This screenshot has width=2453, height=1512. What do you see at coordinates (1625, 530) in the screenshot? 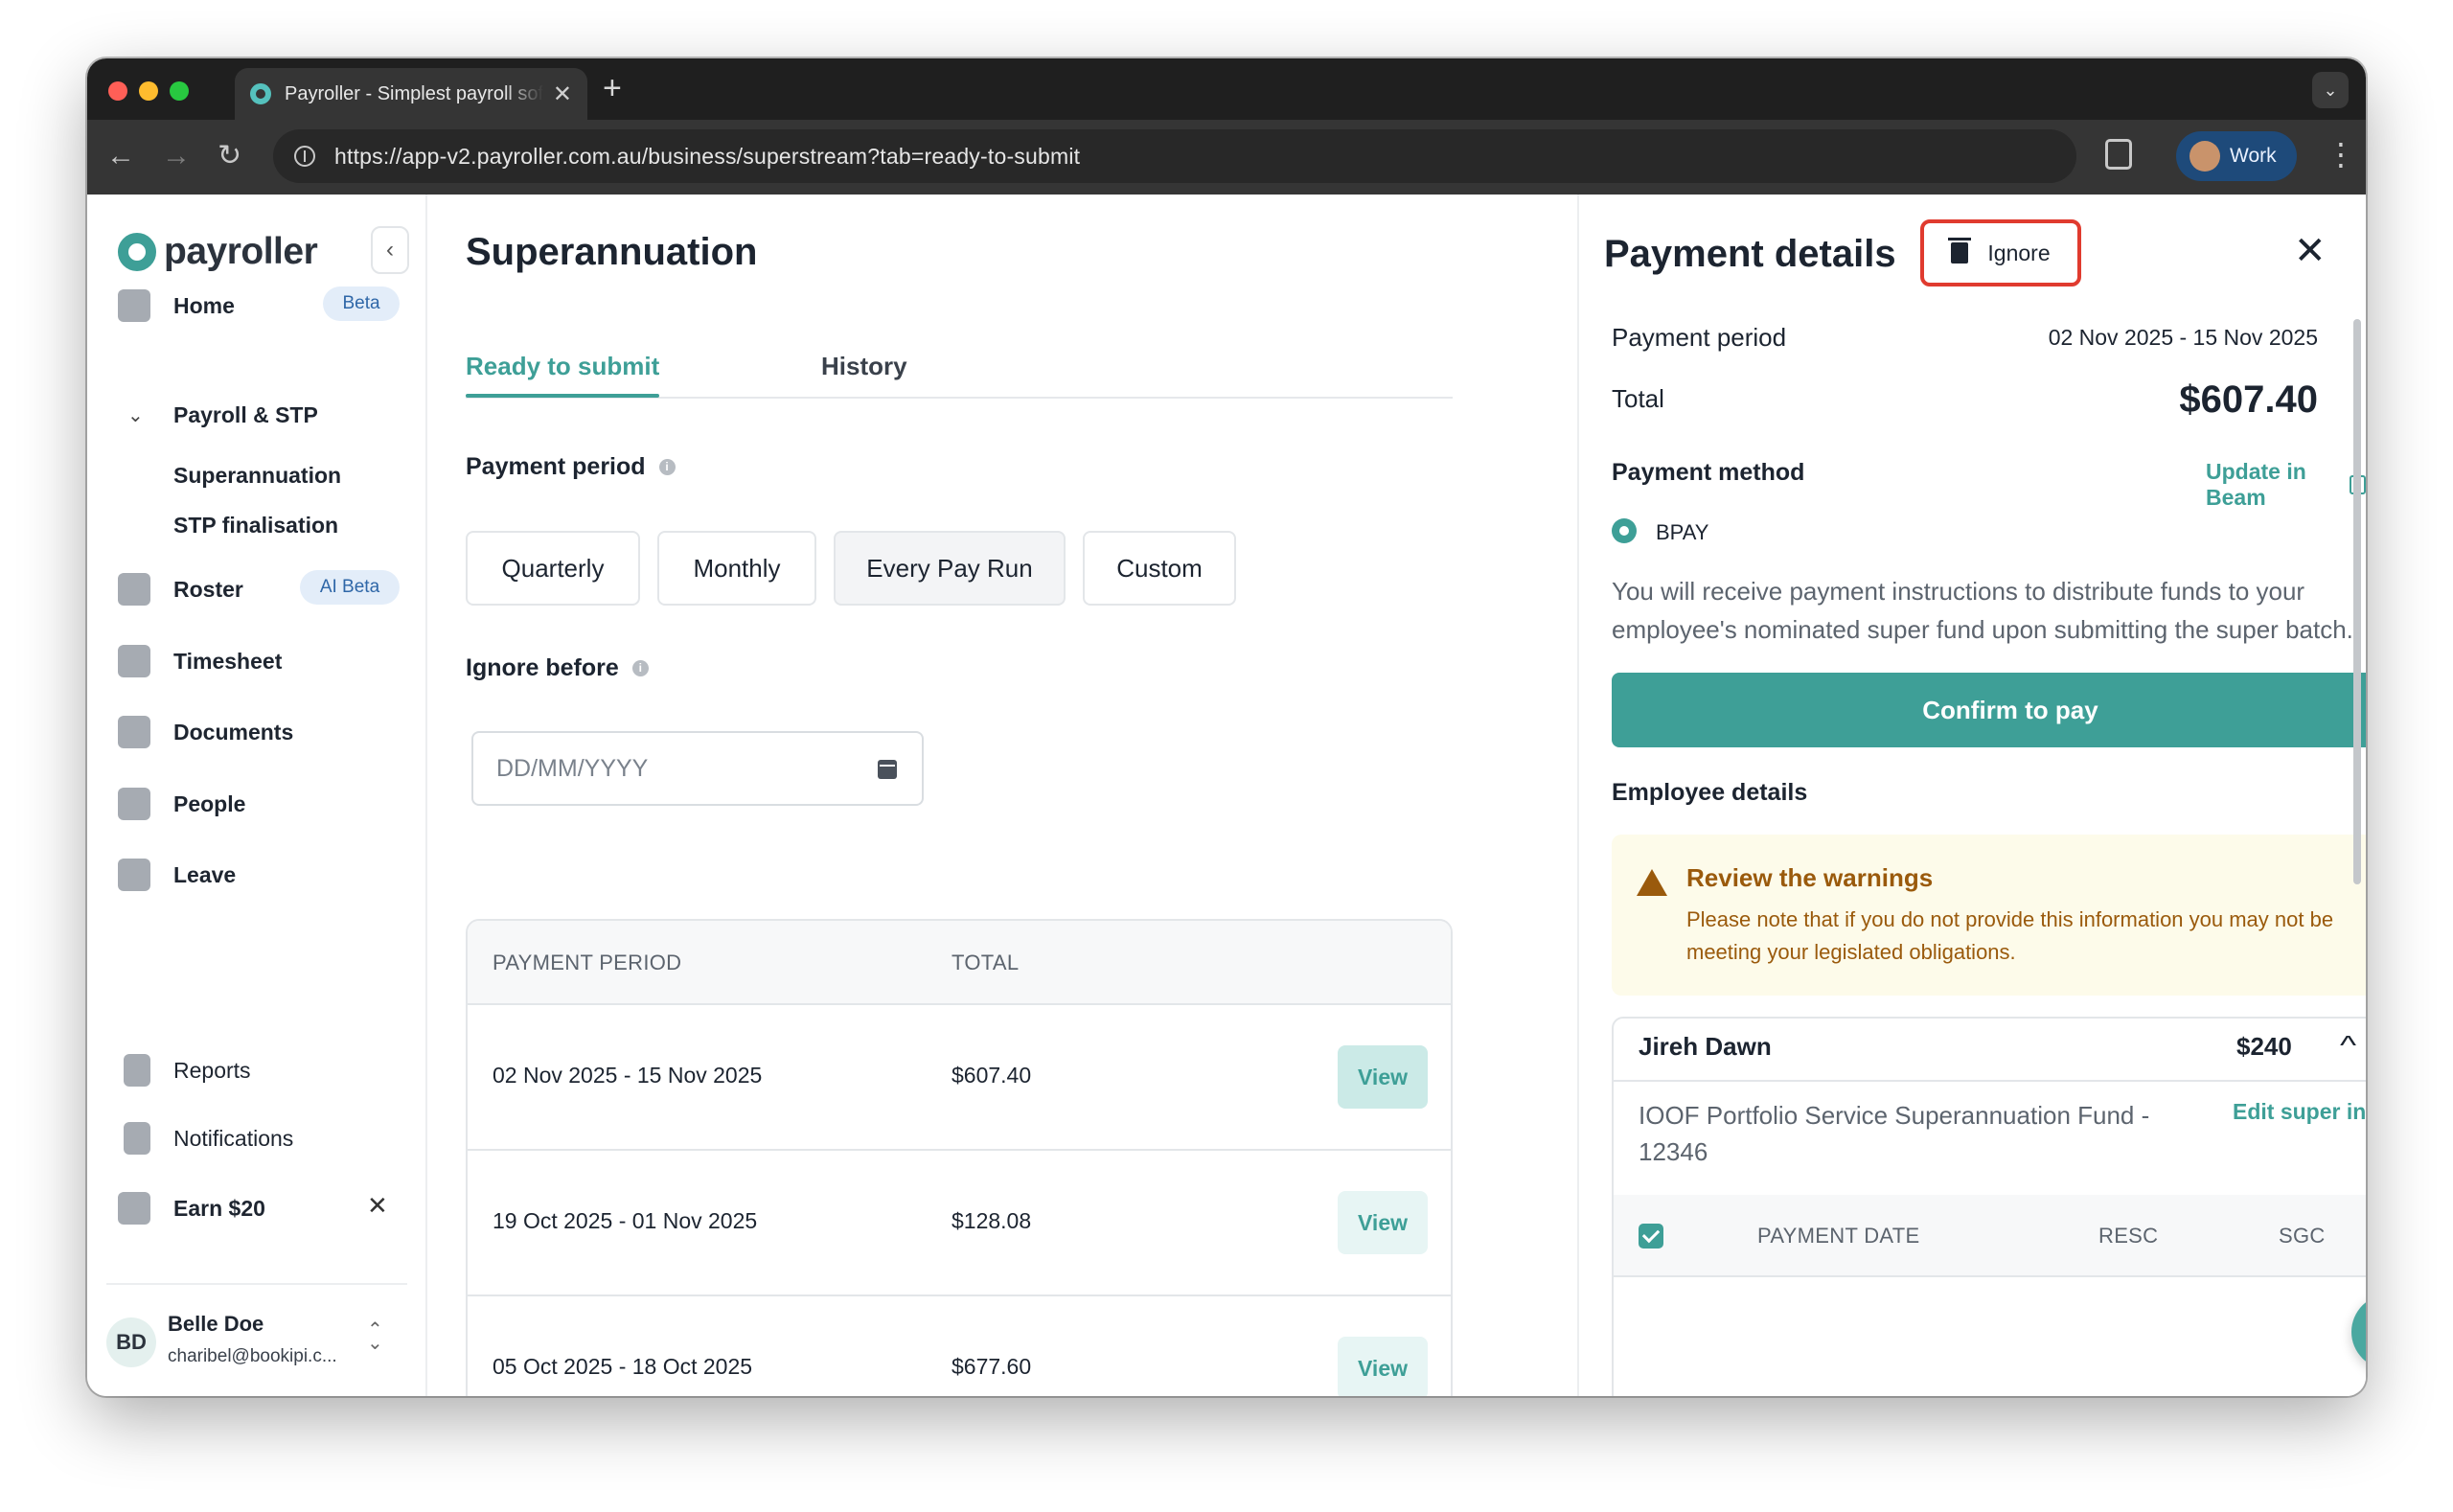
I see `bpay-radio` at bounding box center [1625, 530].